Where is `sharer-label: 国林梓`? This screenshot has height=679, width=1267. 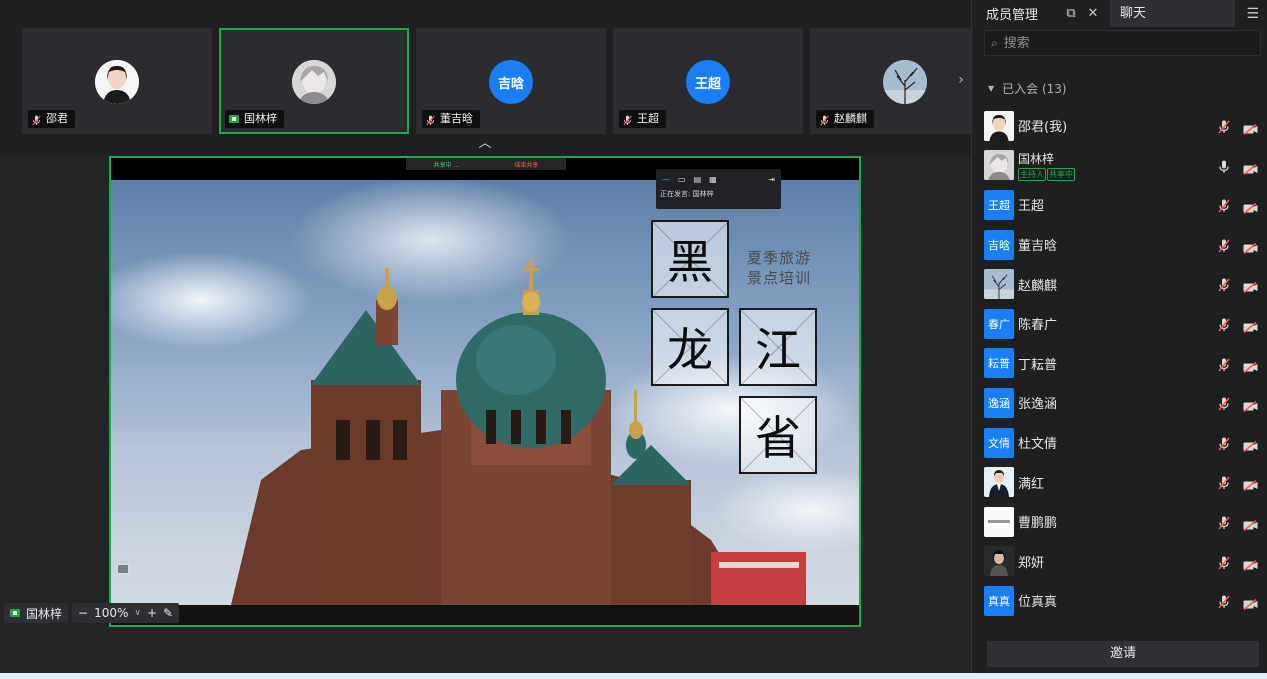 sharer-label: 国林梓 is located at coordinates (36, 613).